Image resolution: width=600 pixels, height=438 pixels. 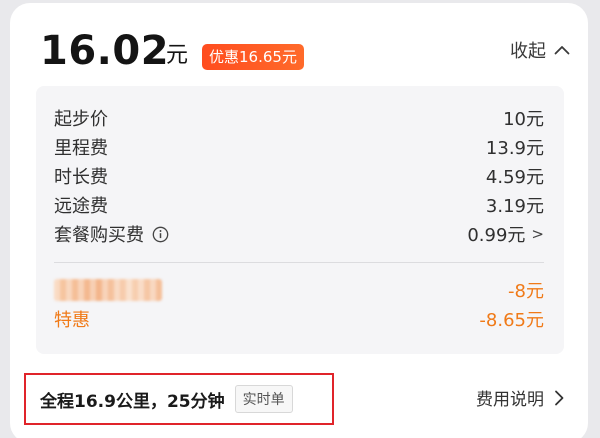 What do you see at coordinates (299, 118) in the screenshot?
I see `breakdown-row-base-fare: 起步价 10元` at bounding box center [299, 118].